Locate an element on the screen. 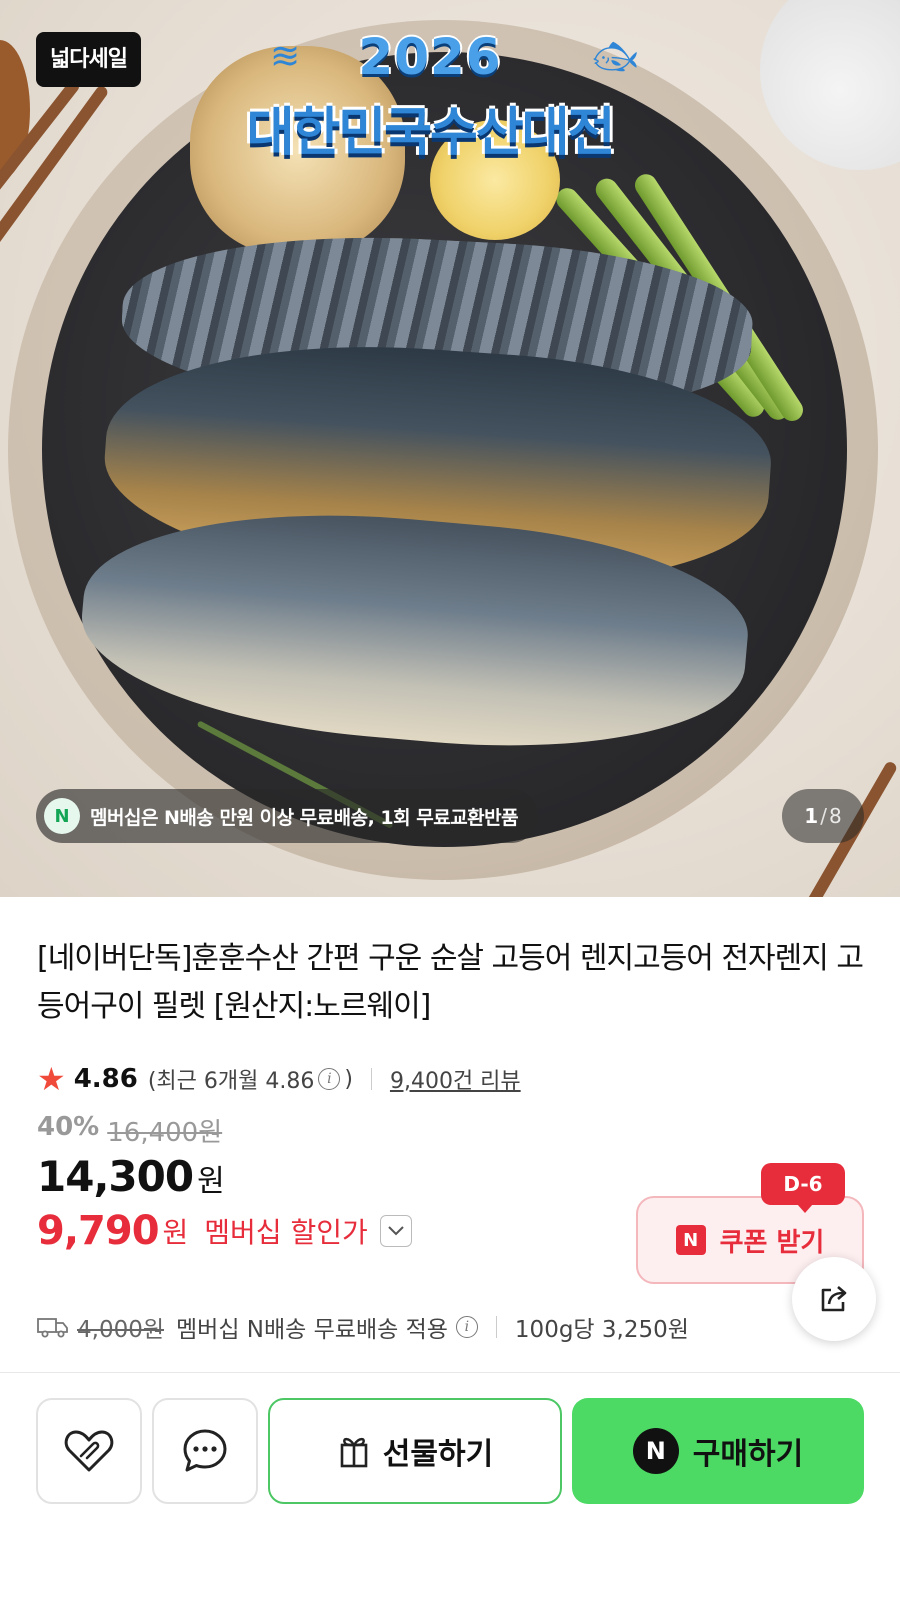 Image resolution: width=900 pixels, height=1603 pixels. buy-label: 구매하기 is located at coordinates (748, 1454).